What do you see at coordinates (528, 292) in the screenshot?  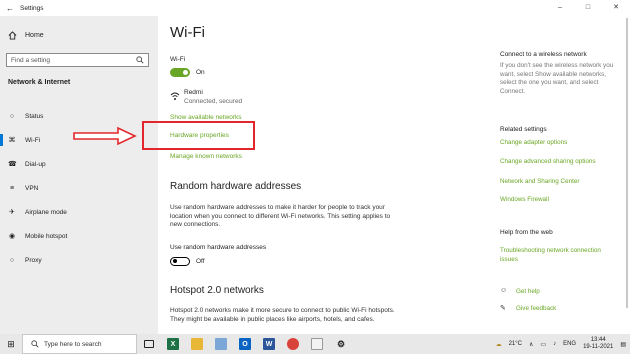 I see `get-help-link: Get help` at bounding box center [528, 292].